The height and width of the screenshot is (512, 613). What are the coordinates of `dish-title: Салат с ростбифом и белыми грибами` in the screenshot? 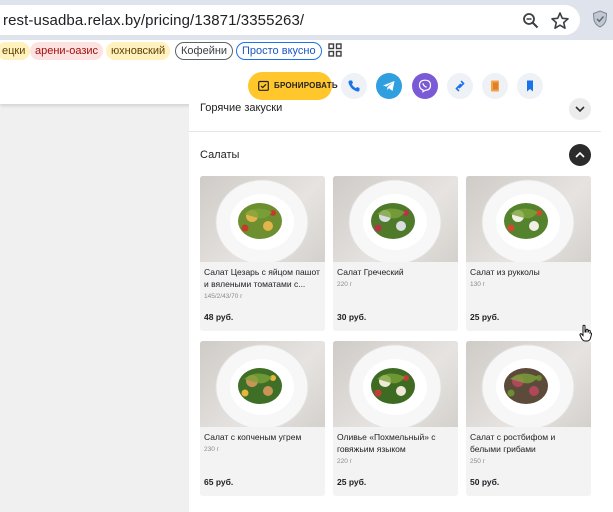 It's located at (513, 443).